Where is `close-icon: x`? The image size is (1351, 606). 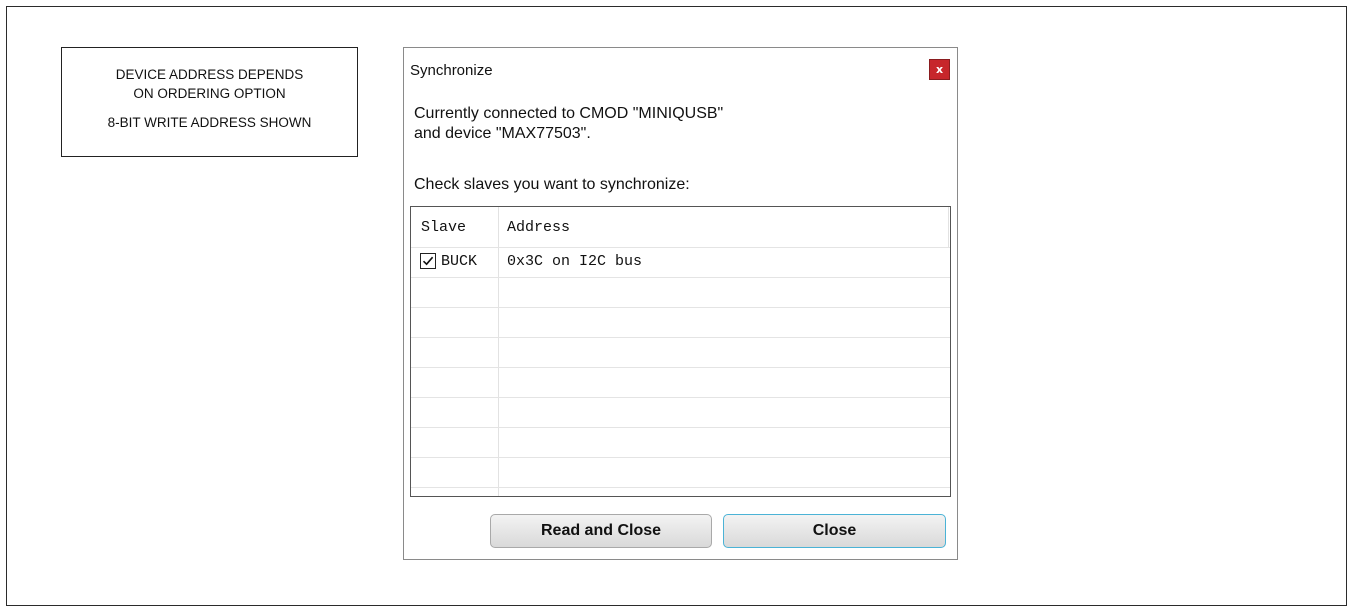 close-icon: x is located at coordinates (939, 69).